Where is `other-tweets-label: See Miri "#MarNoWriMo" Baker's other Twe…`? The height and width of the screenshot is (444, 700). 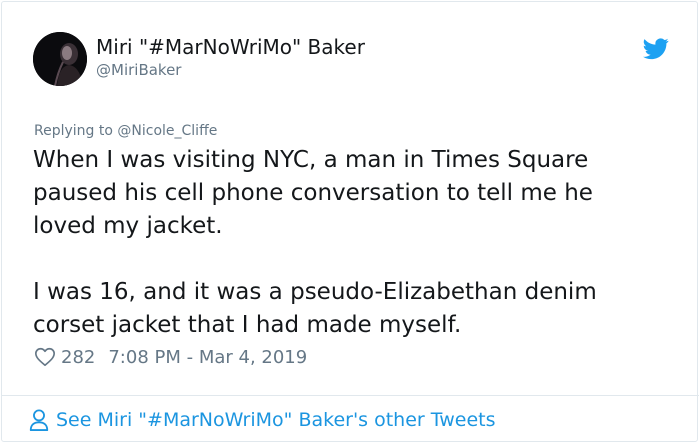
other-tweets-label: See Miri "#MarNoWriMo" Baker's other Twe… is located at coordinates (276, 419).